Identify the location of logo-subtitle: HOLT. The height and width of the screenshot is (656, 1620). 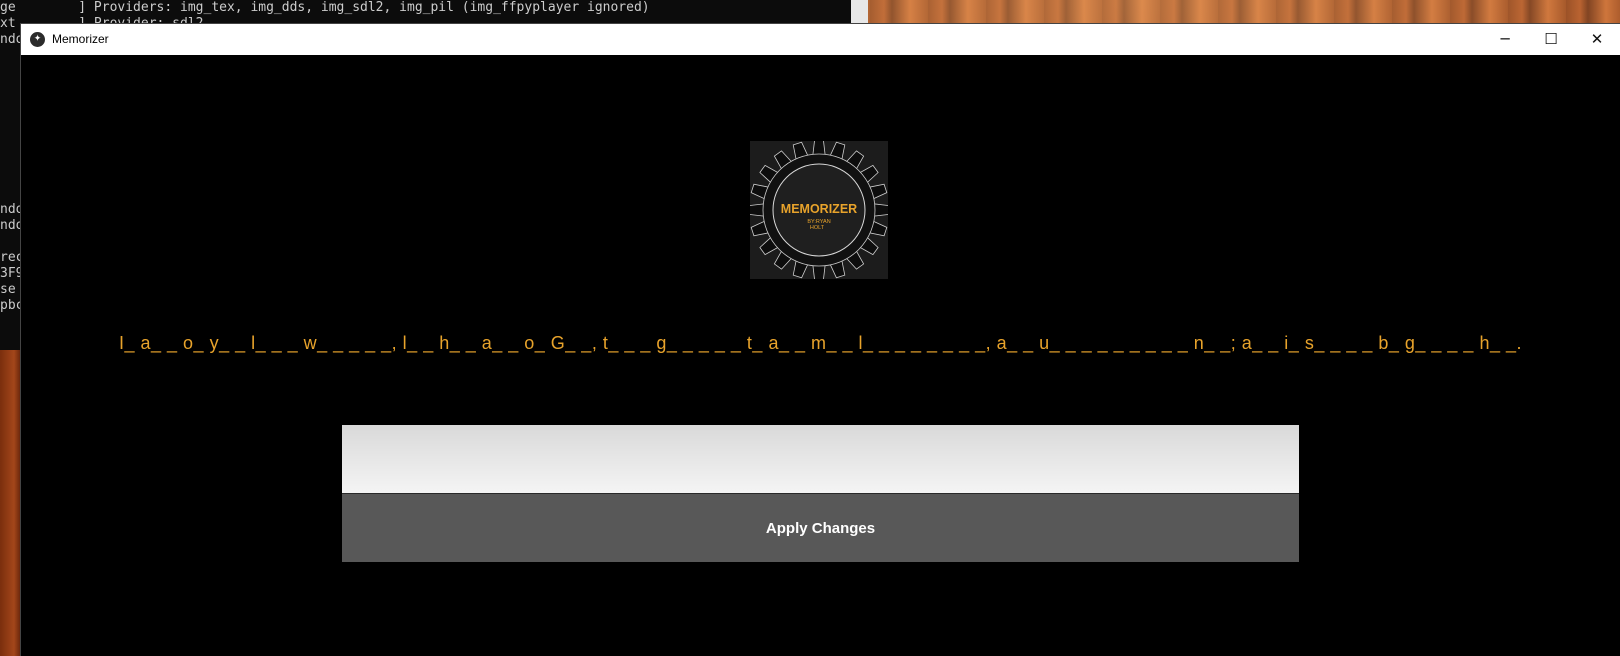
(817, 228).